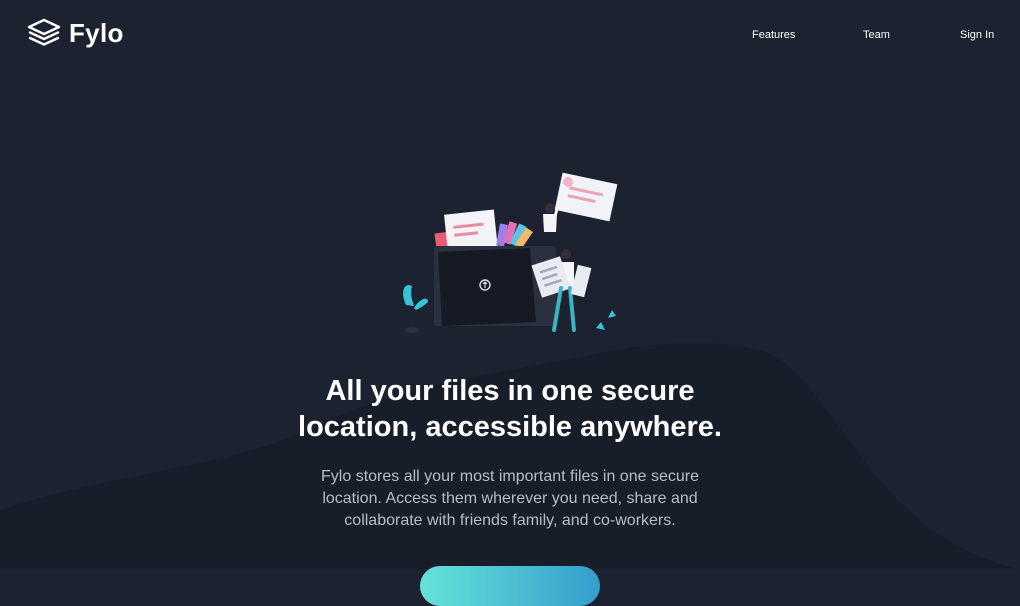  What do you see at coordinates (44, 32) in the screenshot?
I see `stacked-layers-icon` at bounding box center [44, 32].